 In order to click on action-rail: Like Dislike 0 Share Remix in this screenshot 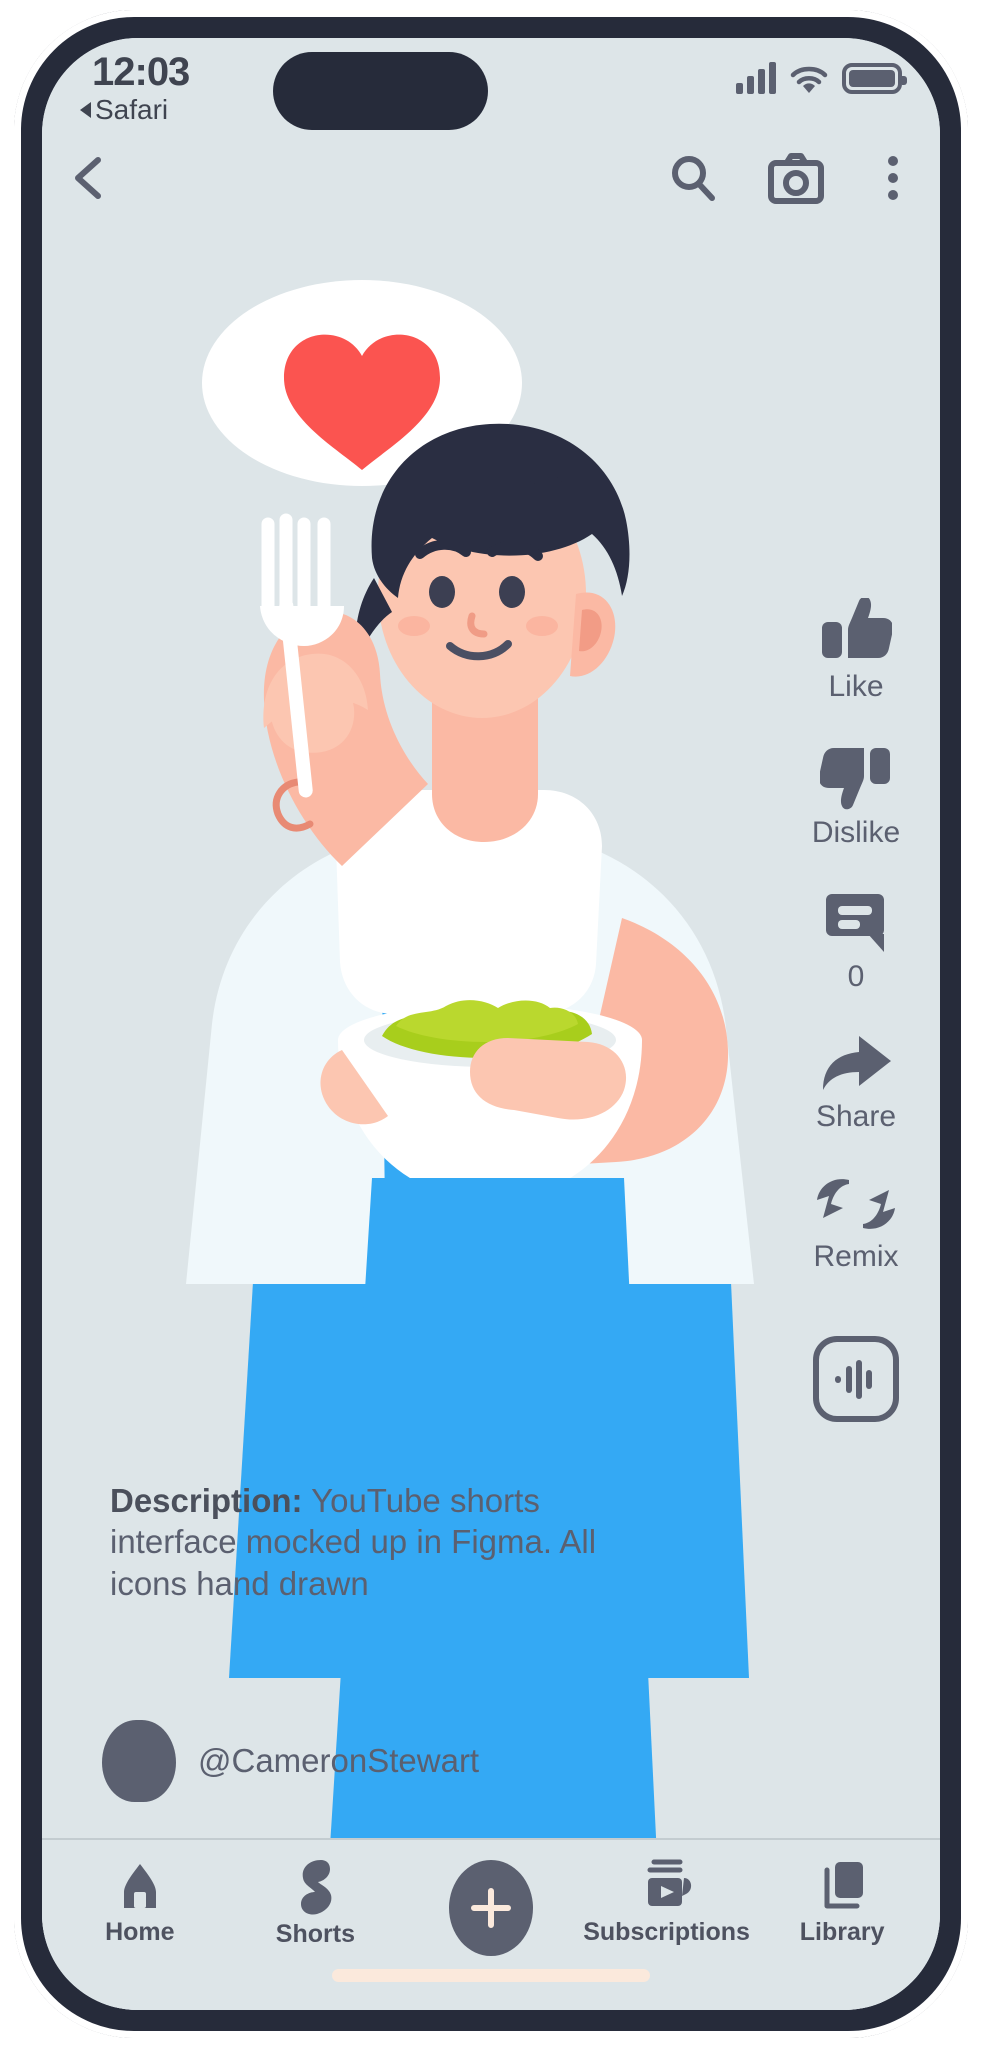, I will do `click(856, 1010)`.